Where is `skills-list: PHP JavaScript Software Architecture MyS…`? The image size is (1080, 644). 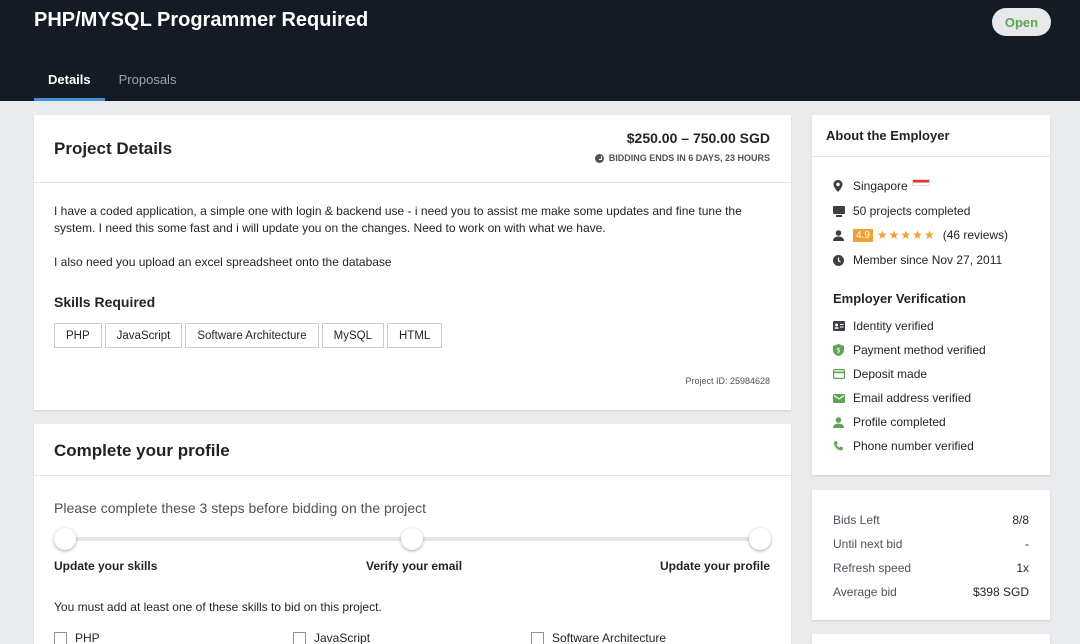 skills-list: PHP JavaScript Software Architecture MyS… is located at coordinates (248, 335).